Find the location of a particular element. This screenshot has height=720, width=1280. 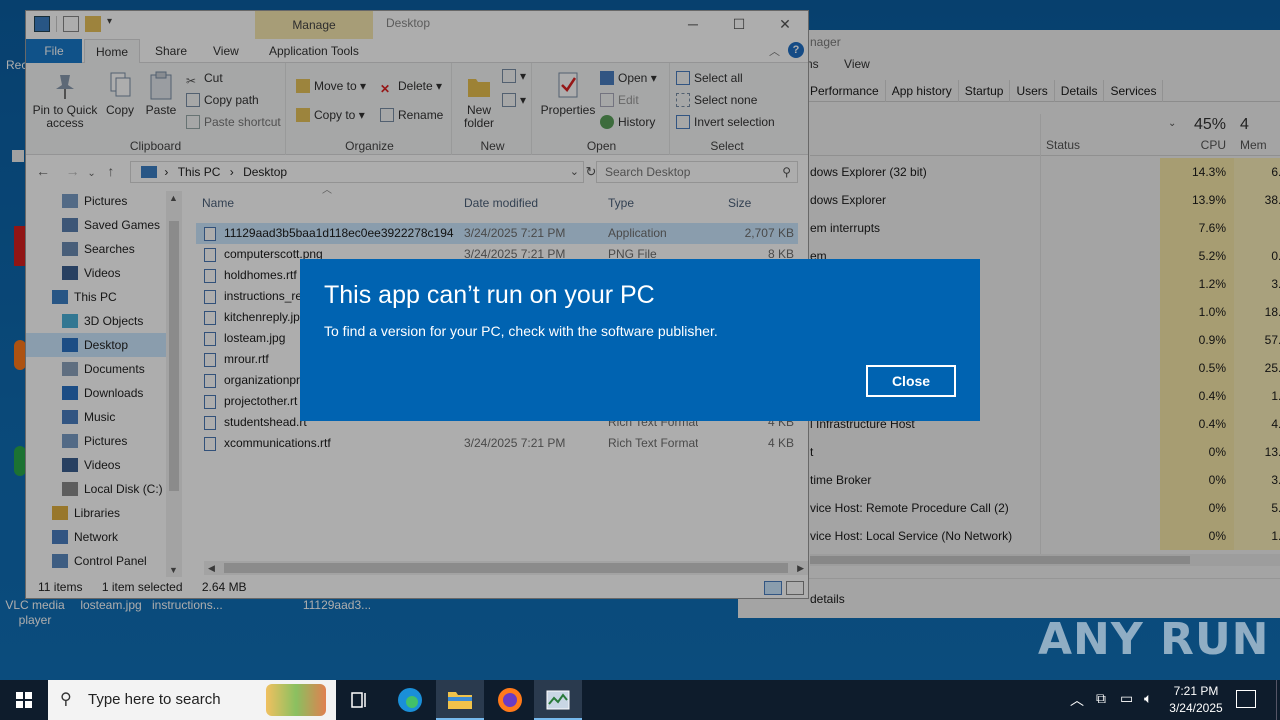

notifications-icon is located at coordinates (1246, 699).